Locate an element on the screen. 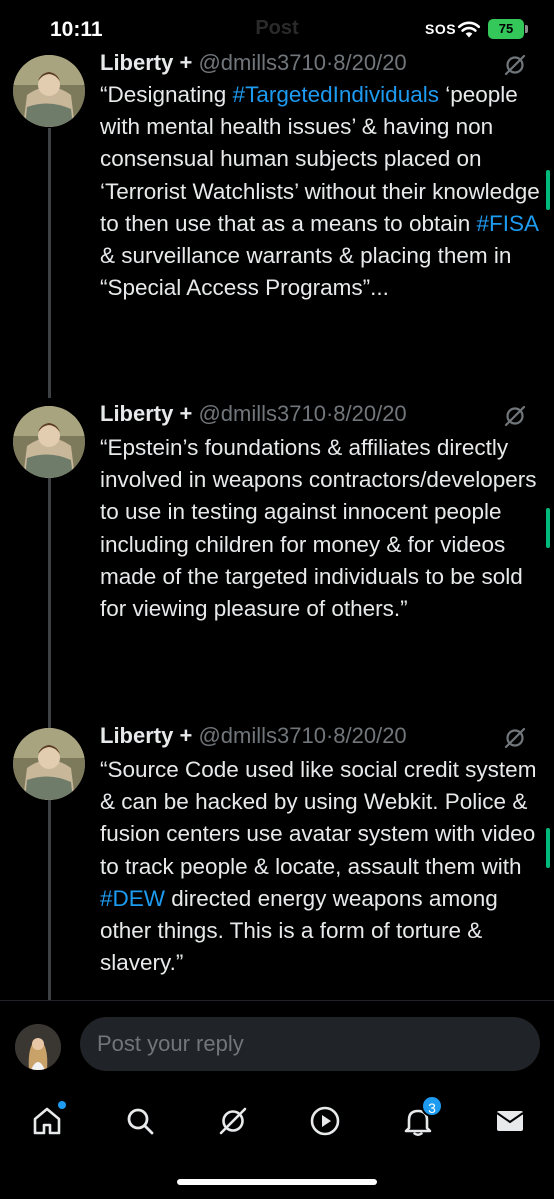  video-icon is located at coordinates (325, 1121).